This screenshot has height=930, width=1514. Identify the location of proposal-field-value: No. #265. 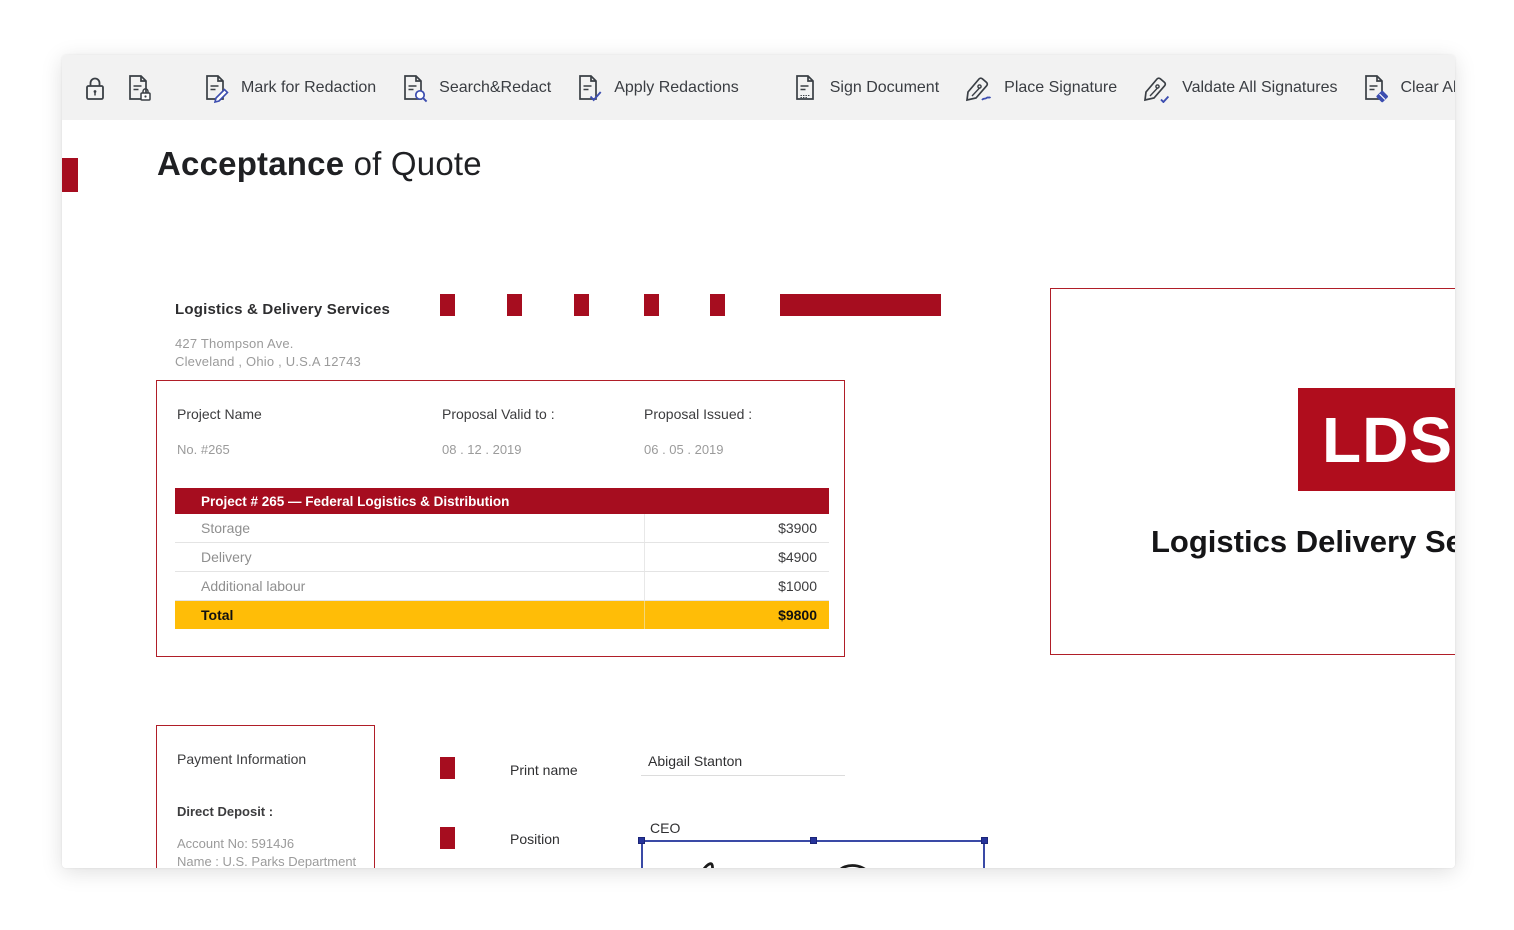
(203, 449).